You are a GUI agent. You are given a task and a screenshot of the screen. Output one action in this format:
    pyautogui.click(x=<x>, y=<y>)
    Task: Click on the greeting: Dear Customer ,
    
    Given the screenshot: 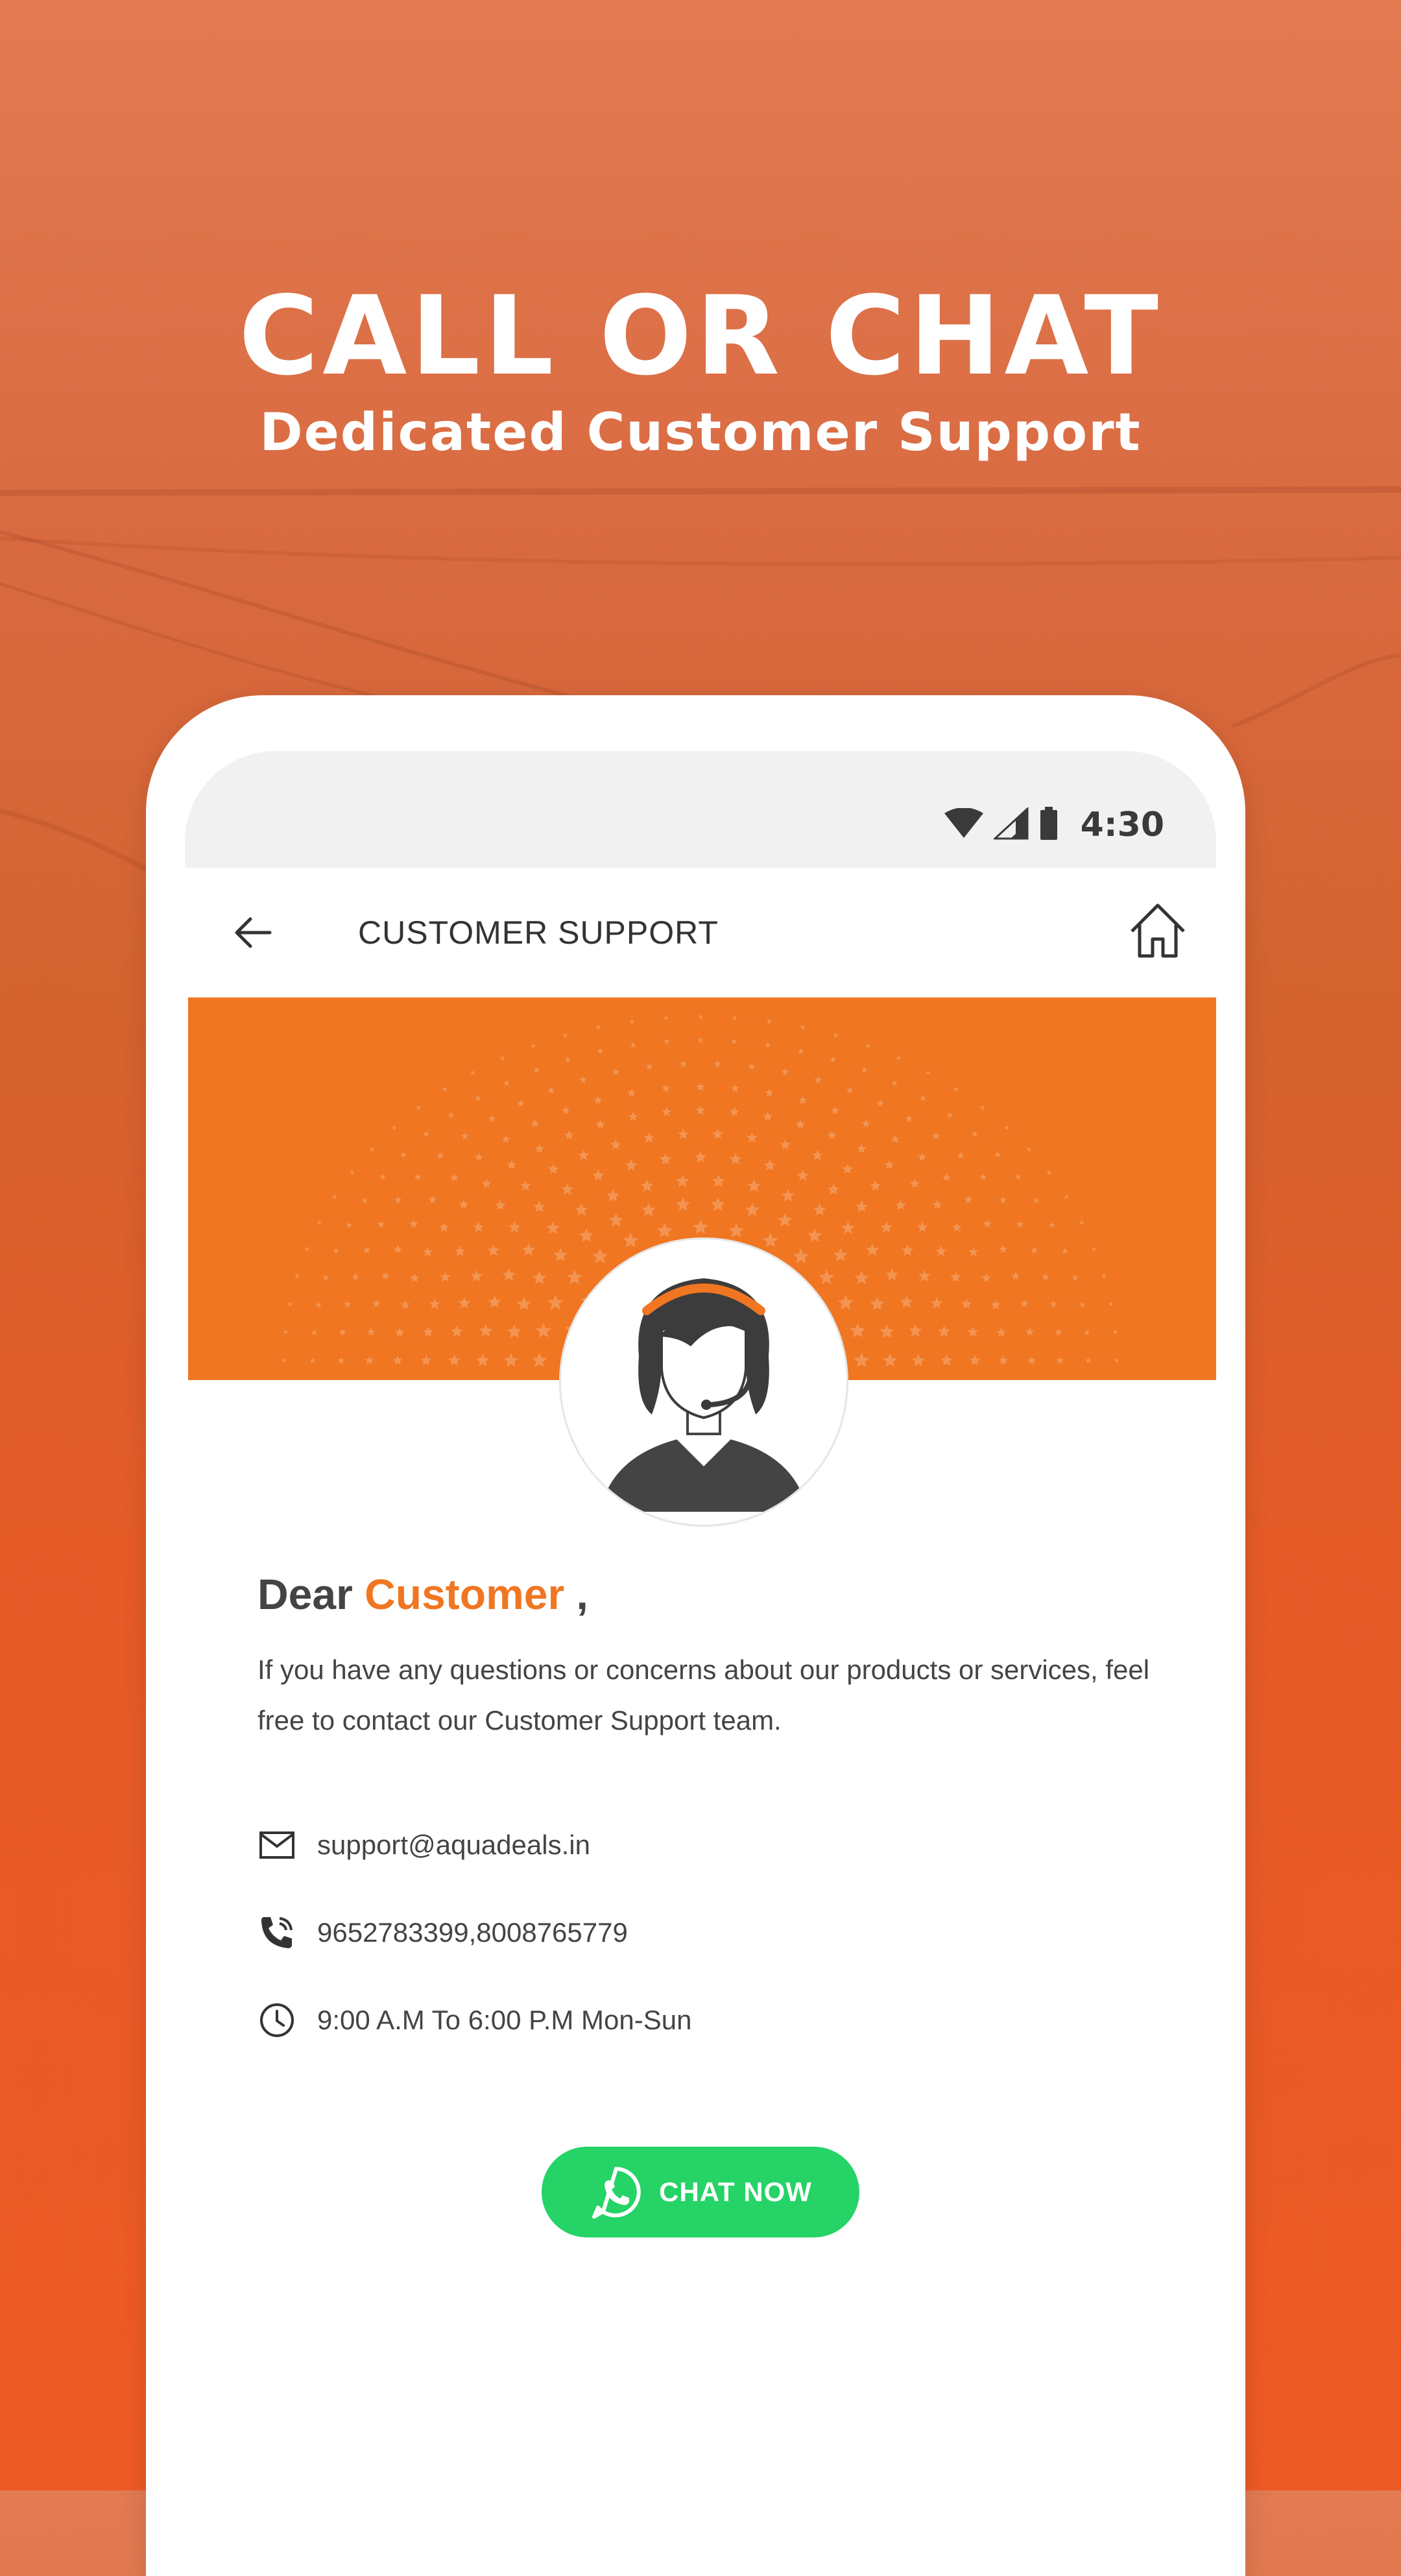 What is the action you would take?
    pyautogui.click(x=423, y=1594)
    